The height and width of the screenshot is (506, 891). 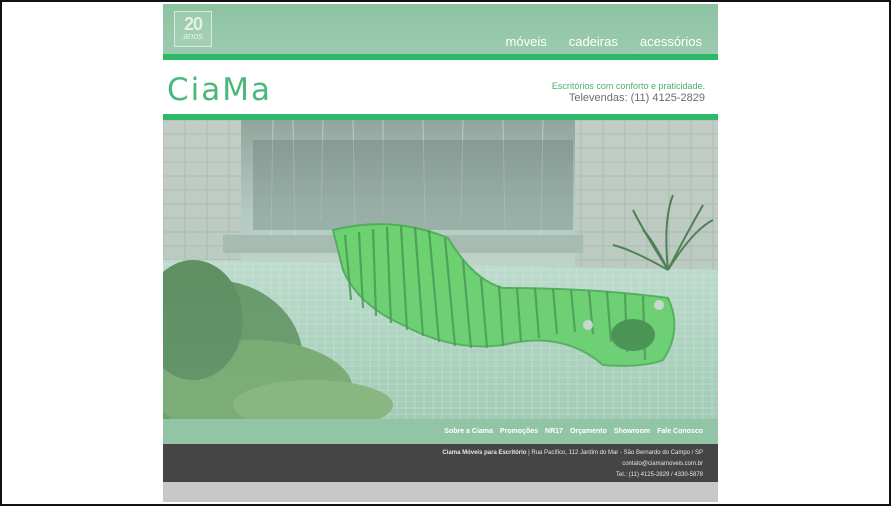 What do you see at coordinates (636, 98) in the screenshot?
I see `phone: Televendas: (11) 4125-2829` at bounding box center [636, 98].